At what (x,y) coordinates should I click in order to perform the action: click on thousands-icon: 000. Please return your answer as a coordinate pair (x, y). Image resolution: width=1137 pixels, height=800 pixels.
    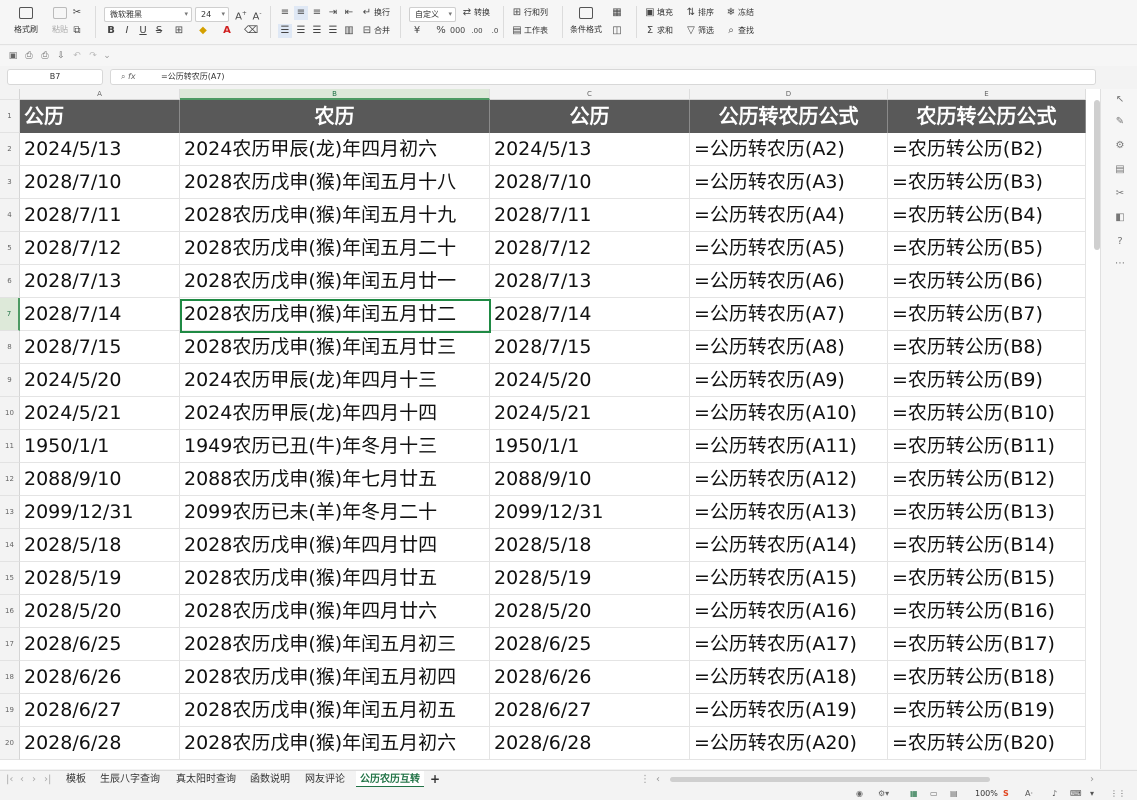
    Looking at the image, I should click on (457, 31).